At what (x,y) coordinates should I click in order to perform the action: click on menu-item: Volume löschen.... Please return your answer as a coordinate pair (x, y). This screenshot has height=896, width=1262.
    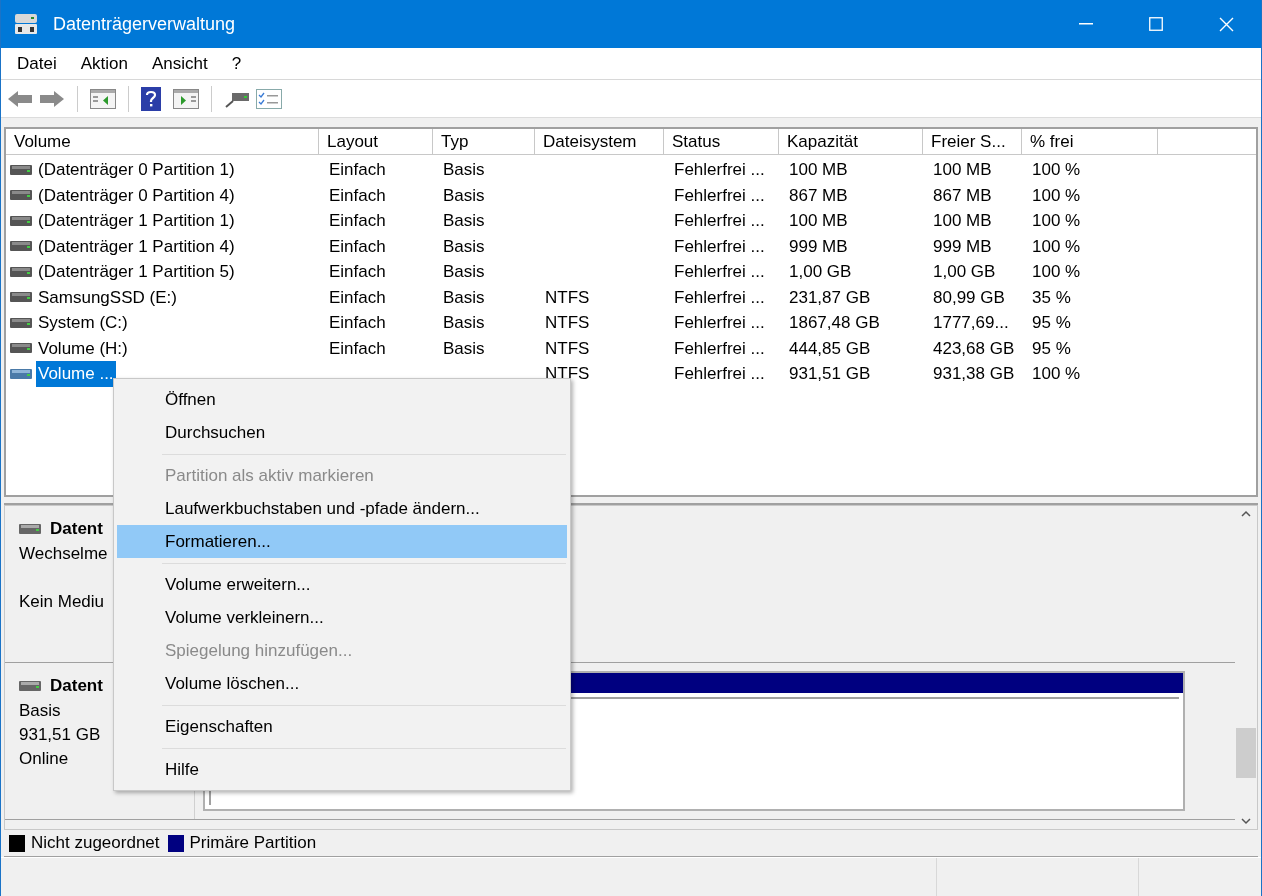
    Looking at the image, I should click on (342, 683).